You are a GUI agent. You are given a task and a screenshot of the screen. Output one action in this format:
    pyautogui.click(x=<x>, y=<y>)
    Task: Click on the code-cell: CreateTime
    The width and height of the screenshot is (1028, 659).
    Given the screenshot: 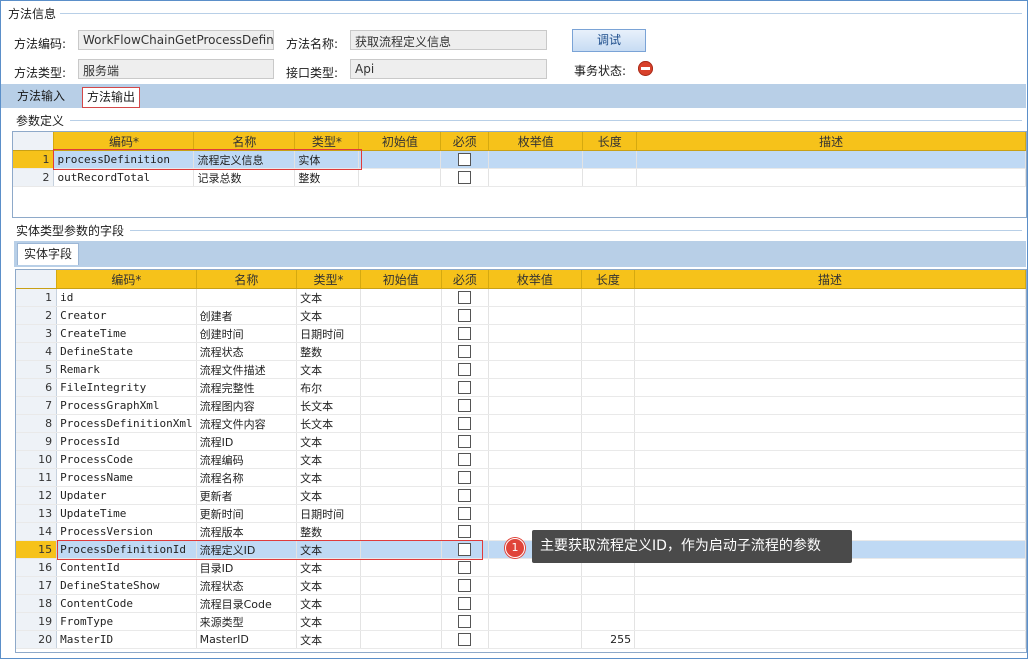 What is the action you would take?
    pyautogui.click(x=126, y=333)
    